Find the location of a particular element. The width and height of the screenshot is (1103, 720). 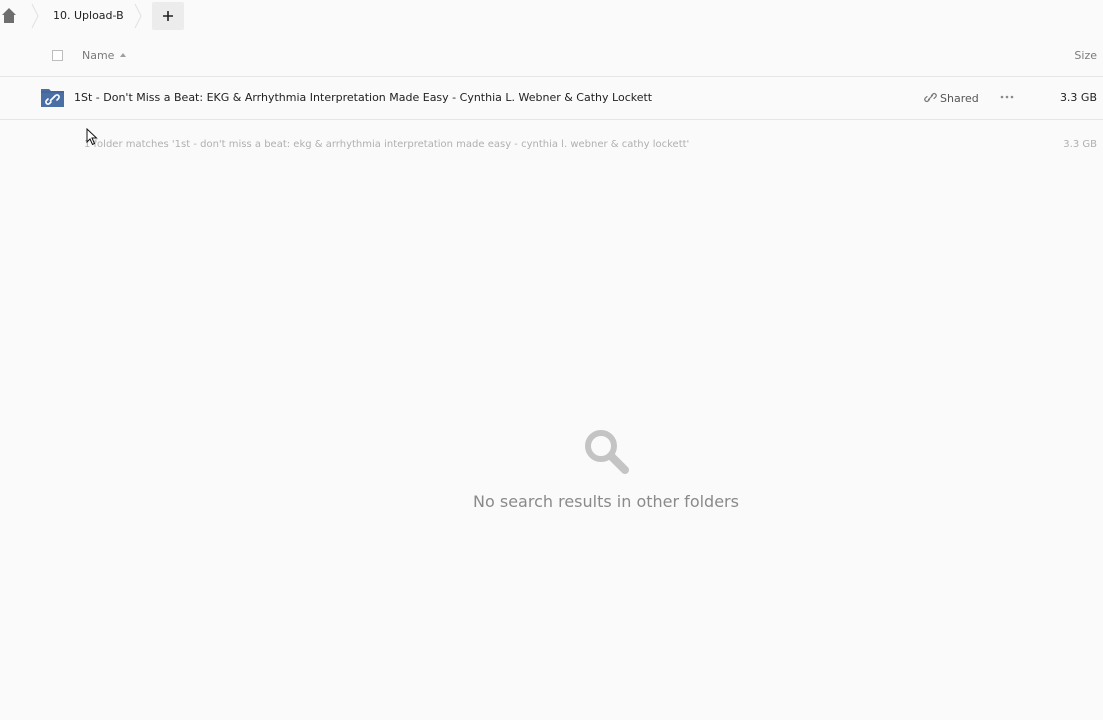

file-size: 3.3 GB is located at coordinates (1078, 97).